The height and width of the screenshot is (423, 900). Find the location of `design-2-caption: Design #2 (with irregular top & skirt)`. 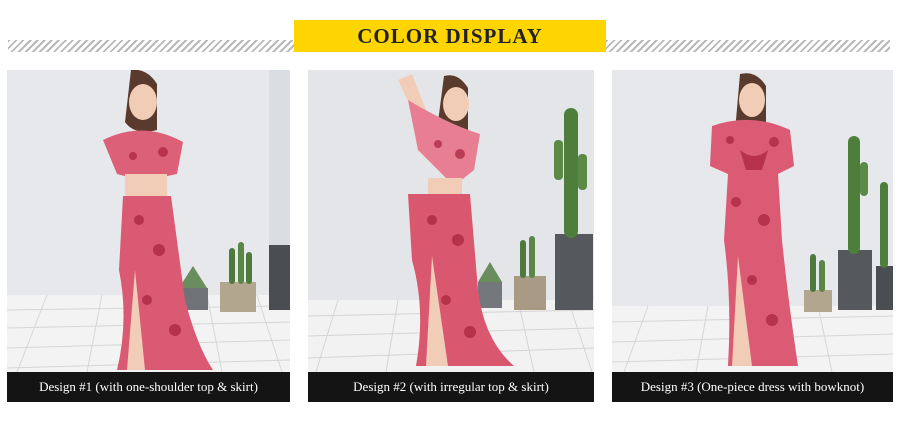

design-2-caption: Design #2 (with irregular top & skirt) is located at coordinates (451, 387).